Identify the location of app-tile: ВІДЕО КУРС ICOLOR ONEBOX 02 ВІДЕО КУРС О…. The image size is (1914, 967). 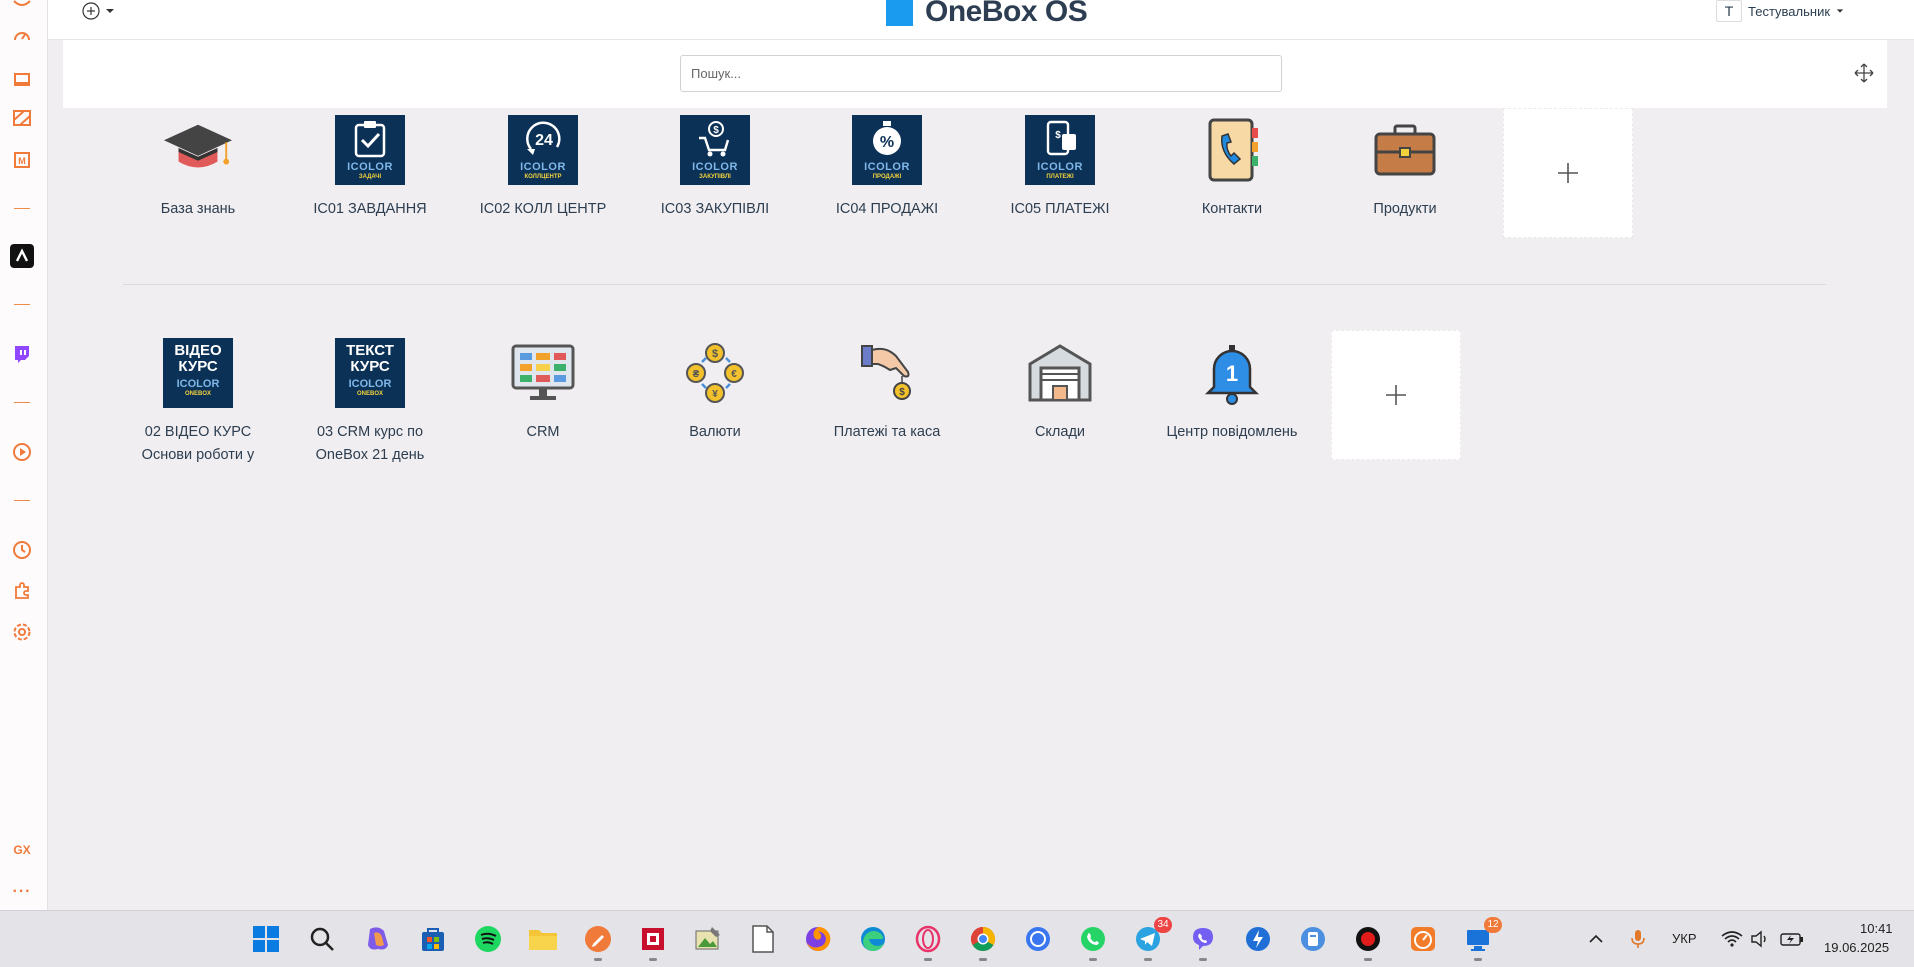
(198, 402).